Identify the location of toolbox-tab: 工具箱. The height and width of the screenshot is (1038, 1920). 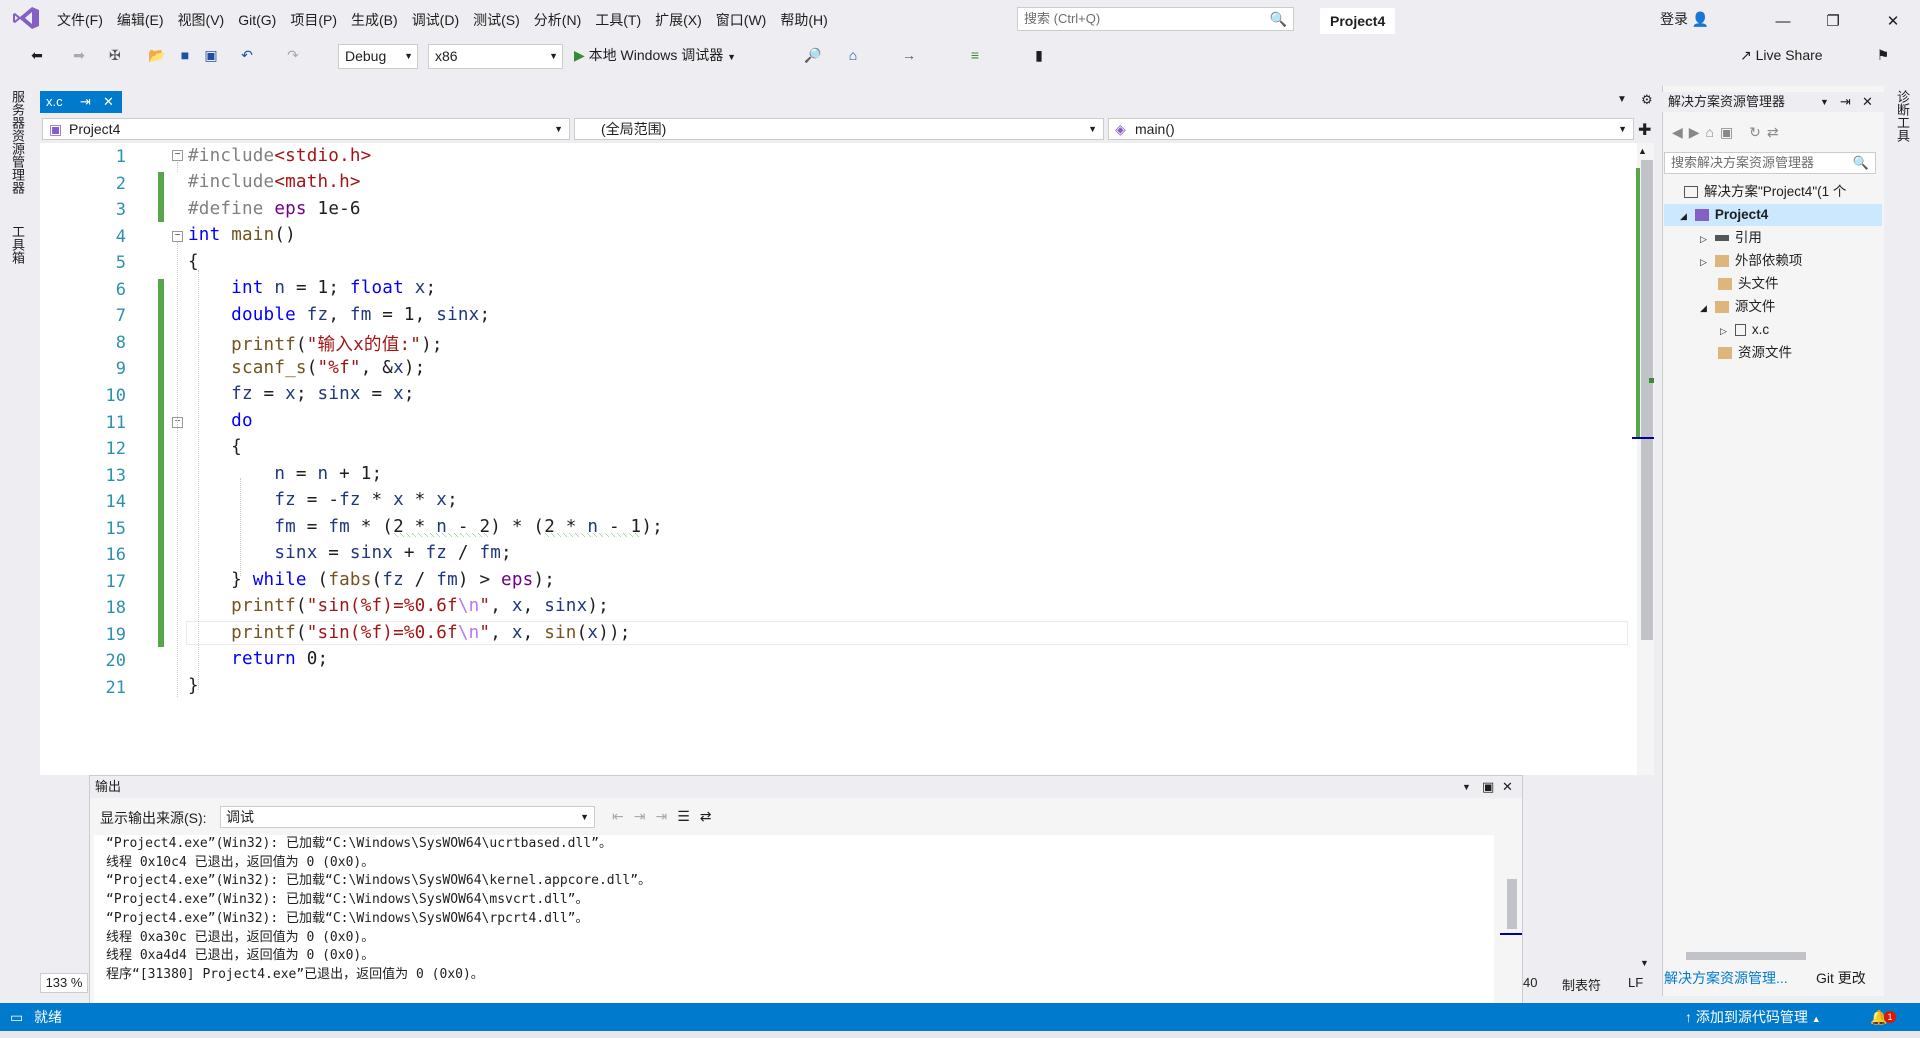
(17, 244).